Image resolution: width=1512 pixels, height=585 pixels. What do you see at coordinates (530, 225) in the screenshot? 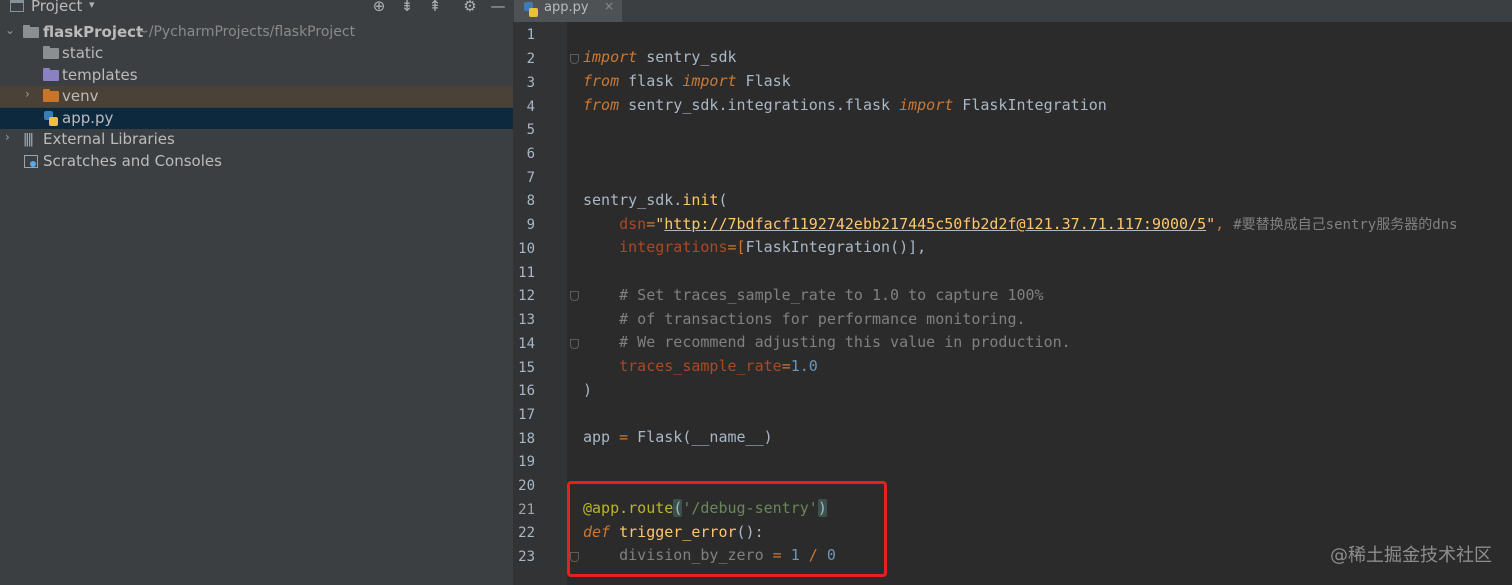
I see `line-number: 9` at bounding box center [530, 225].